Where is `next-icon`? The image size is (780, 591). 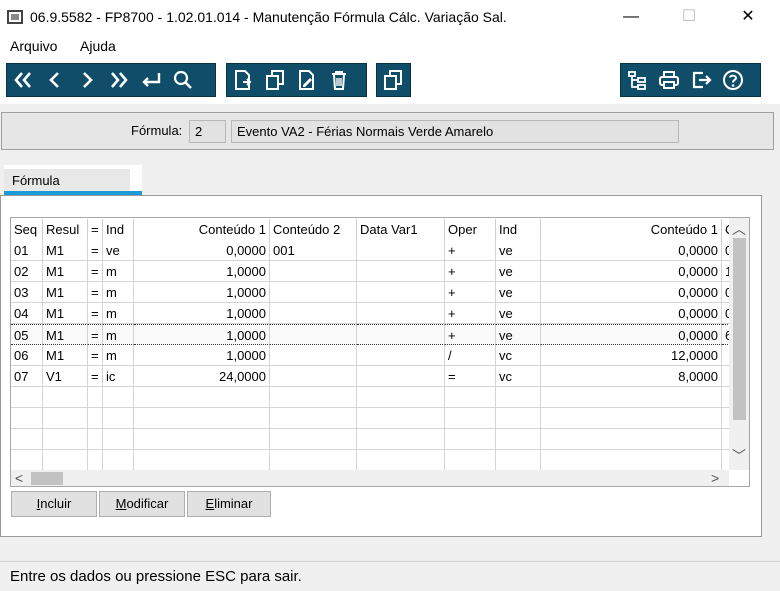
next-icon is located at coordinates (87, 80).